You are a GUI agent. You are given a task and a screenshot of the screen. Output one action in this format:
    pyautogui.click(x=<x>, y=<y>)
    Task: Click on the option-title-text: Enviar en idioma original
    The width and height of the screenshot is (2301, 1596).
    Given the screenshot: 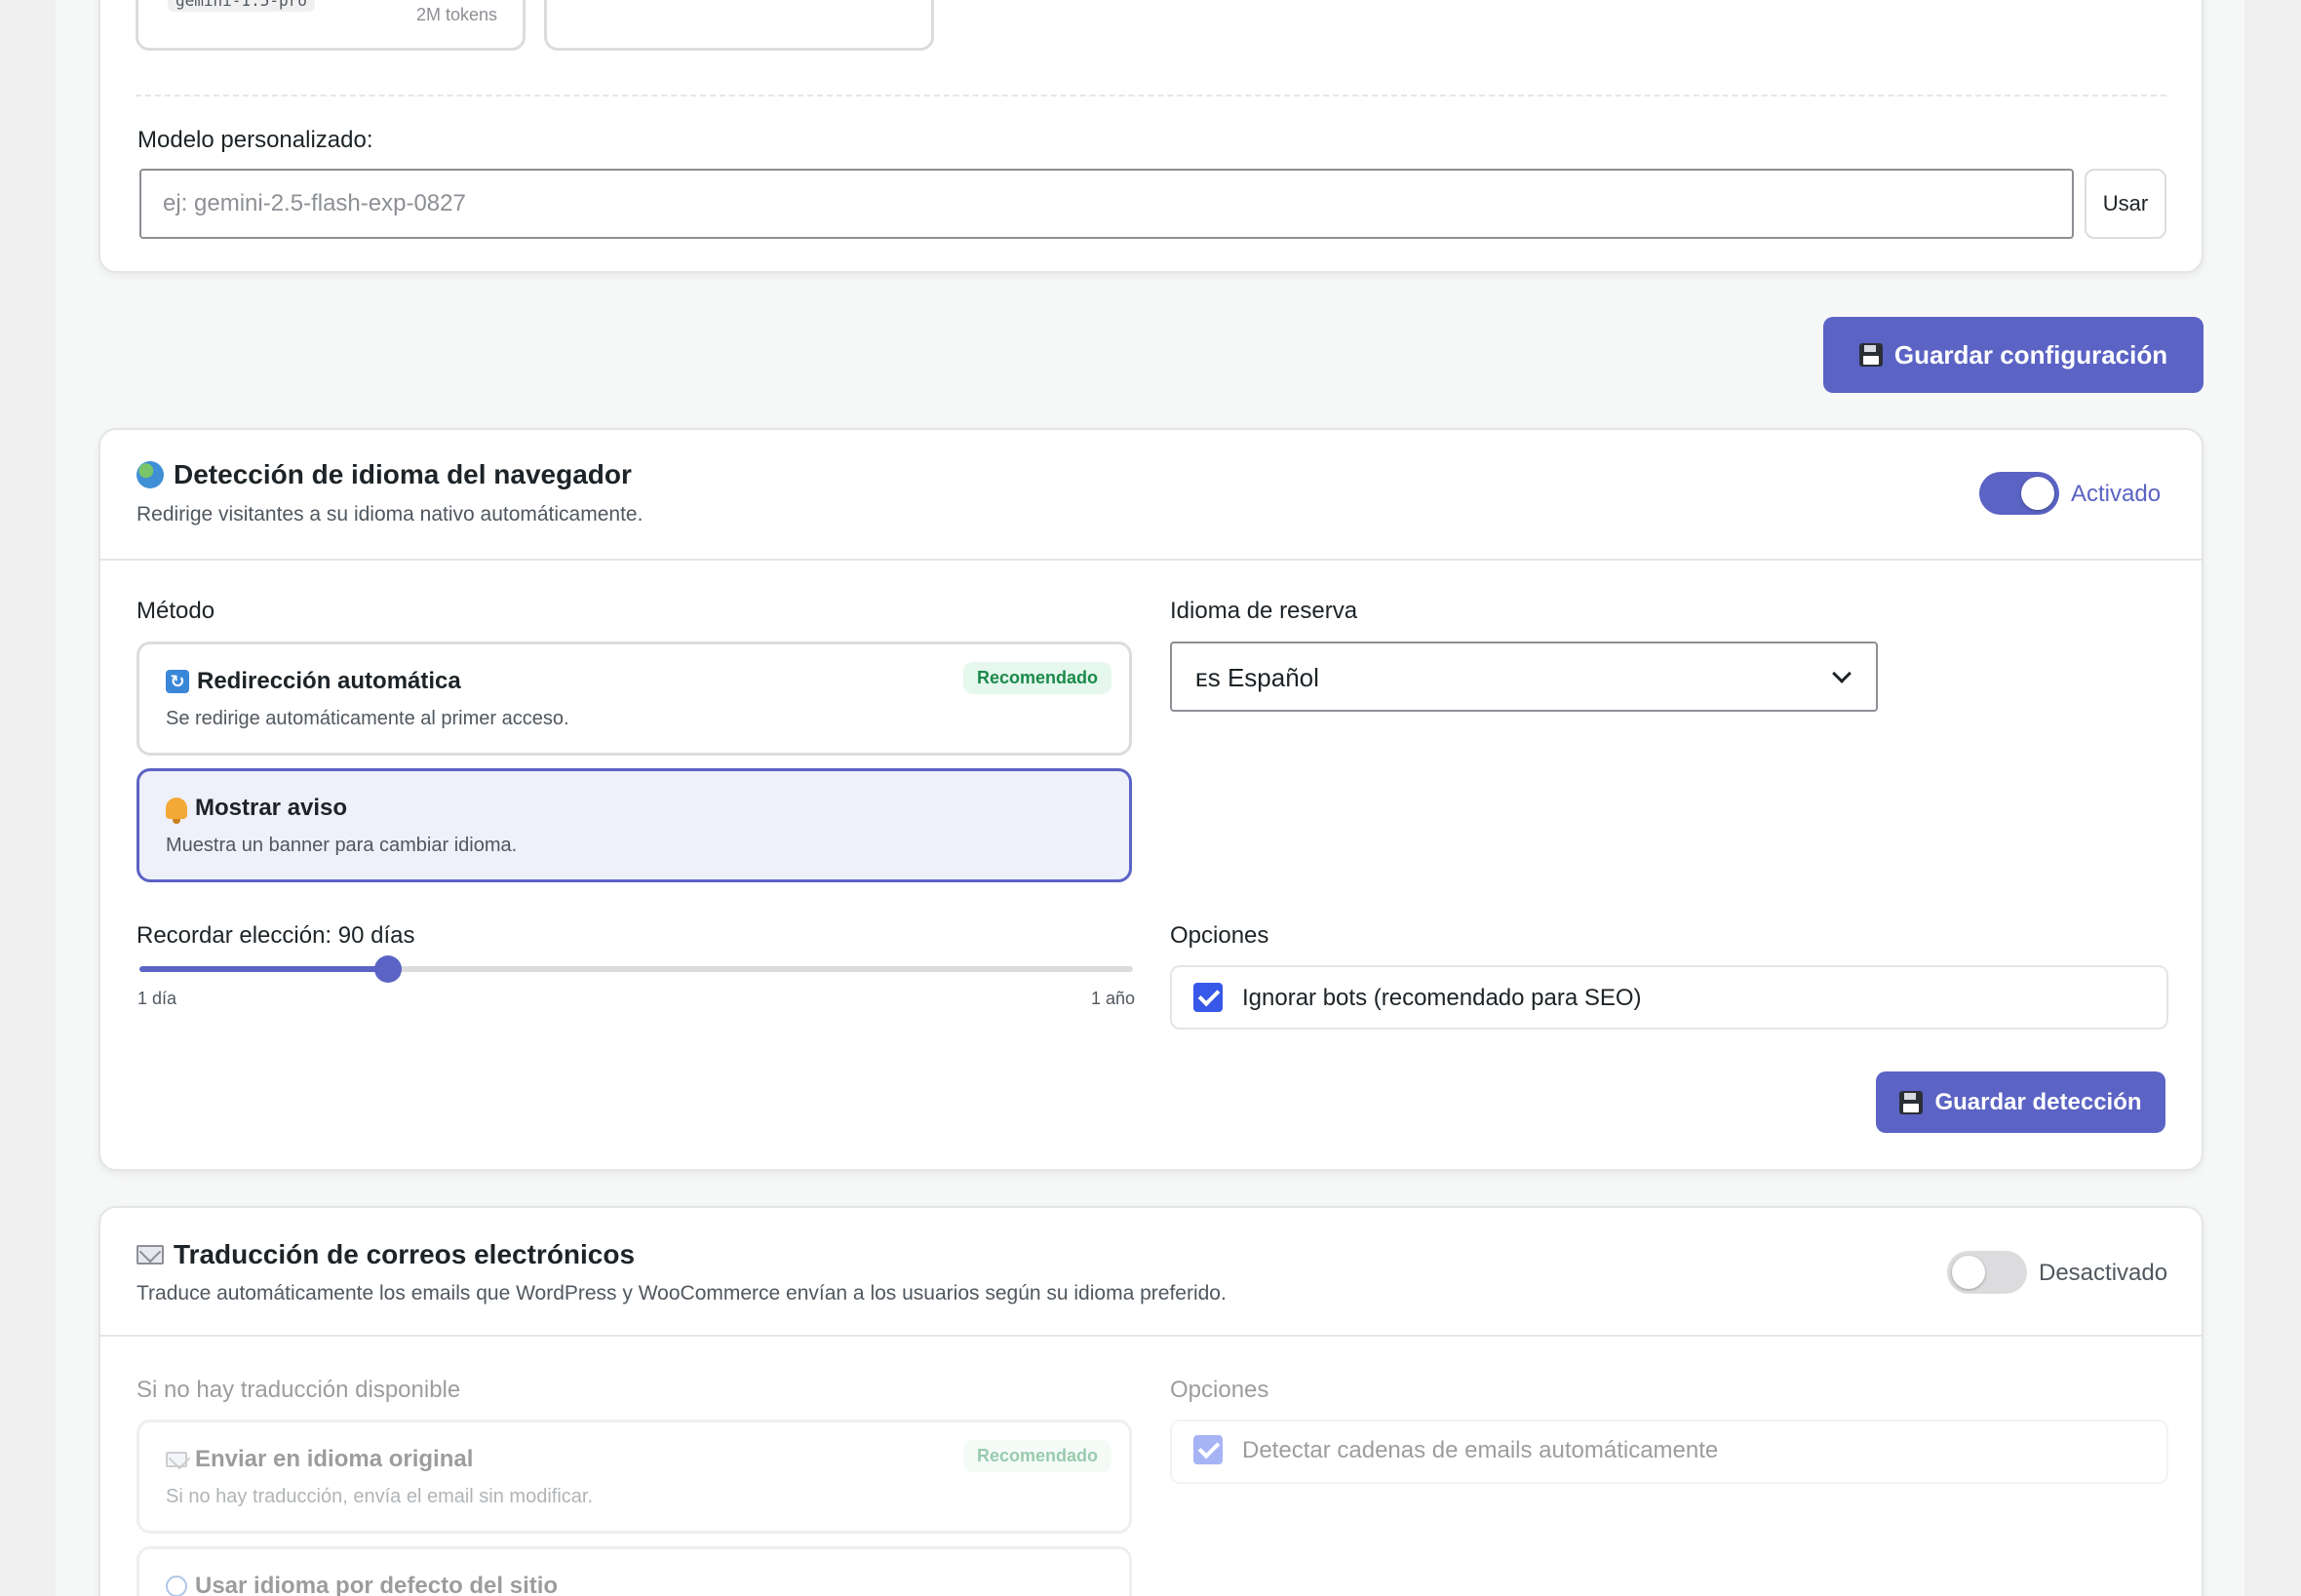 What is the action you would take?
    pyautogui.click(x=334, y=1459)
    